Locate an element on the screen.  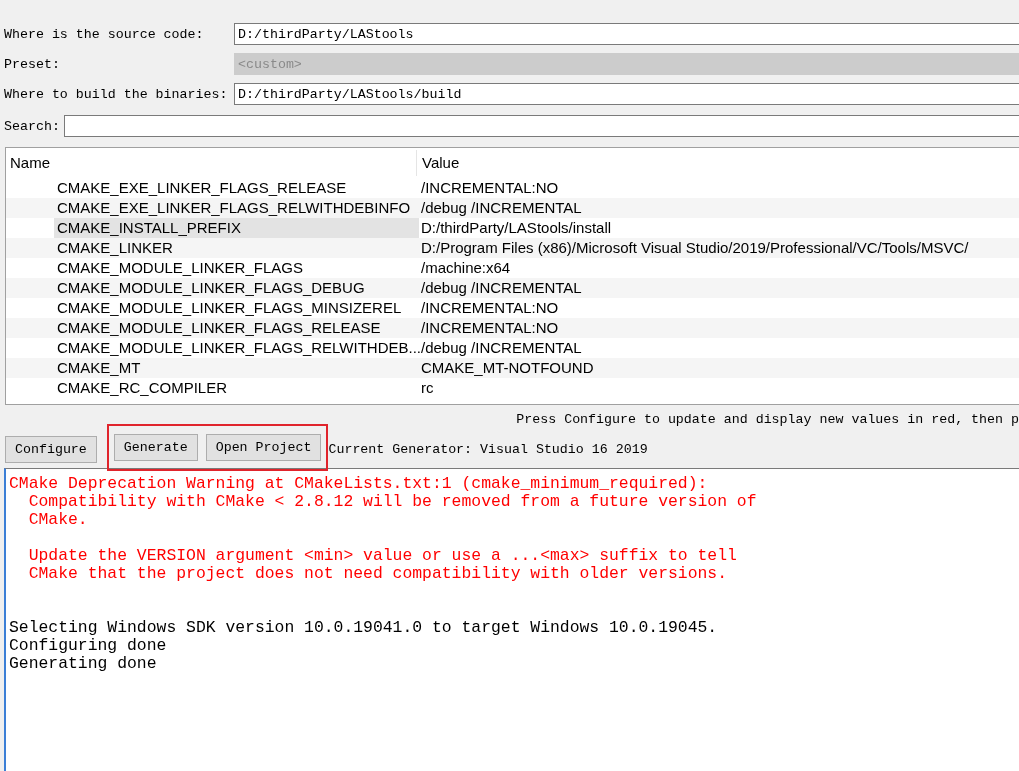
table-cell: CMAKE_EXE_LINKER_FLAGS_RELWITHDEBINFO is located at coordinates (236, 208).